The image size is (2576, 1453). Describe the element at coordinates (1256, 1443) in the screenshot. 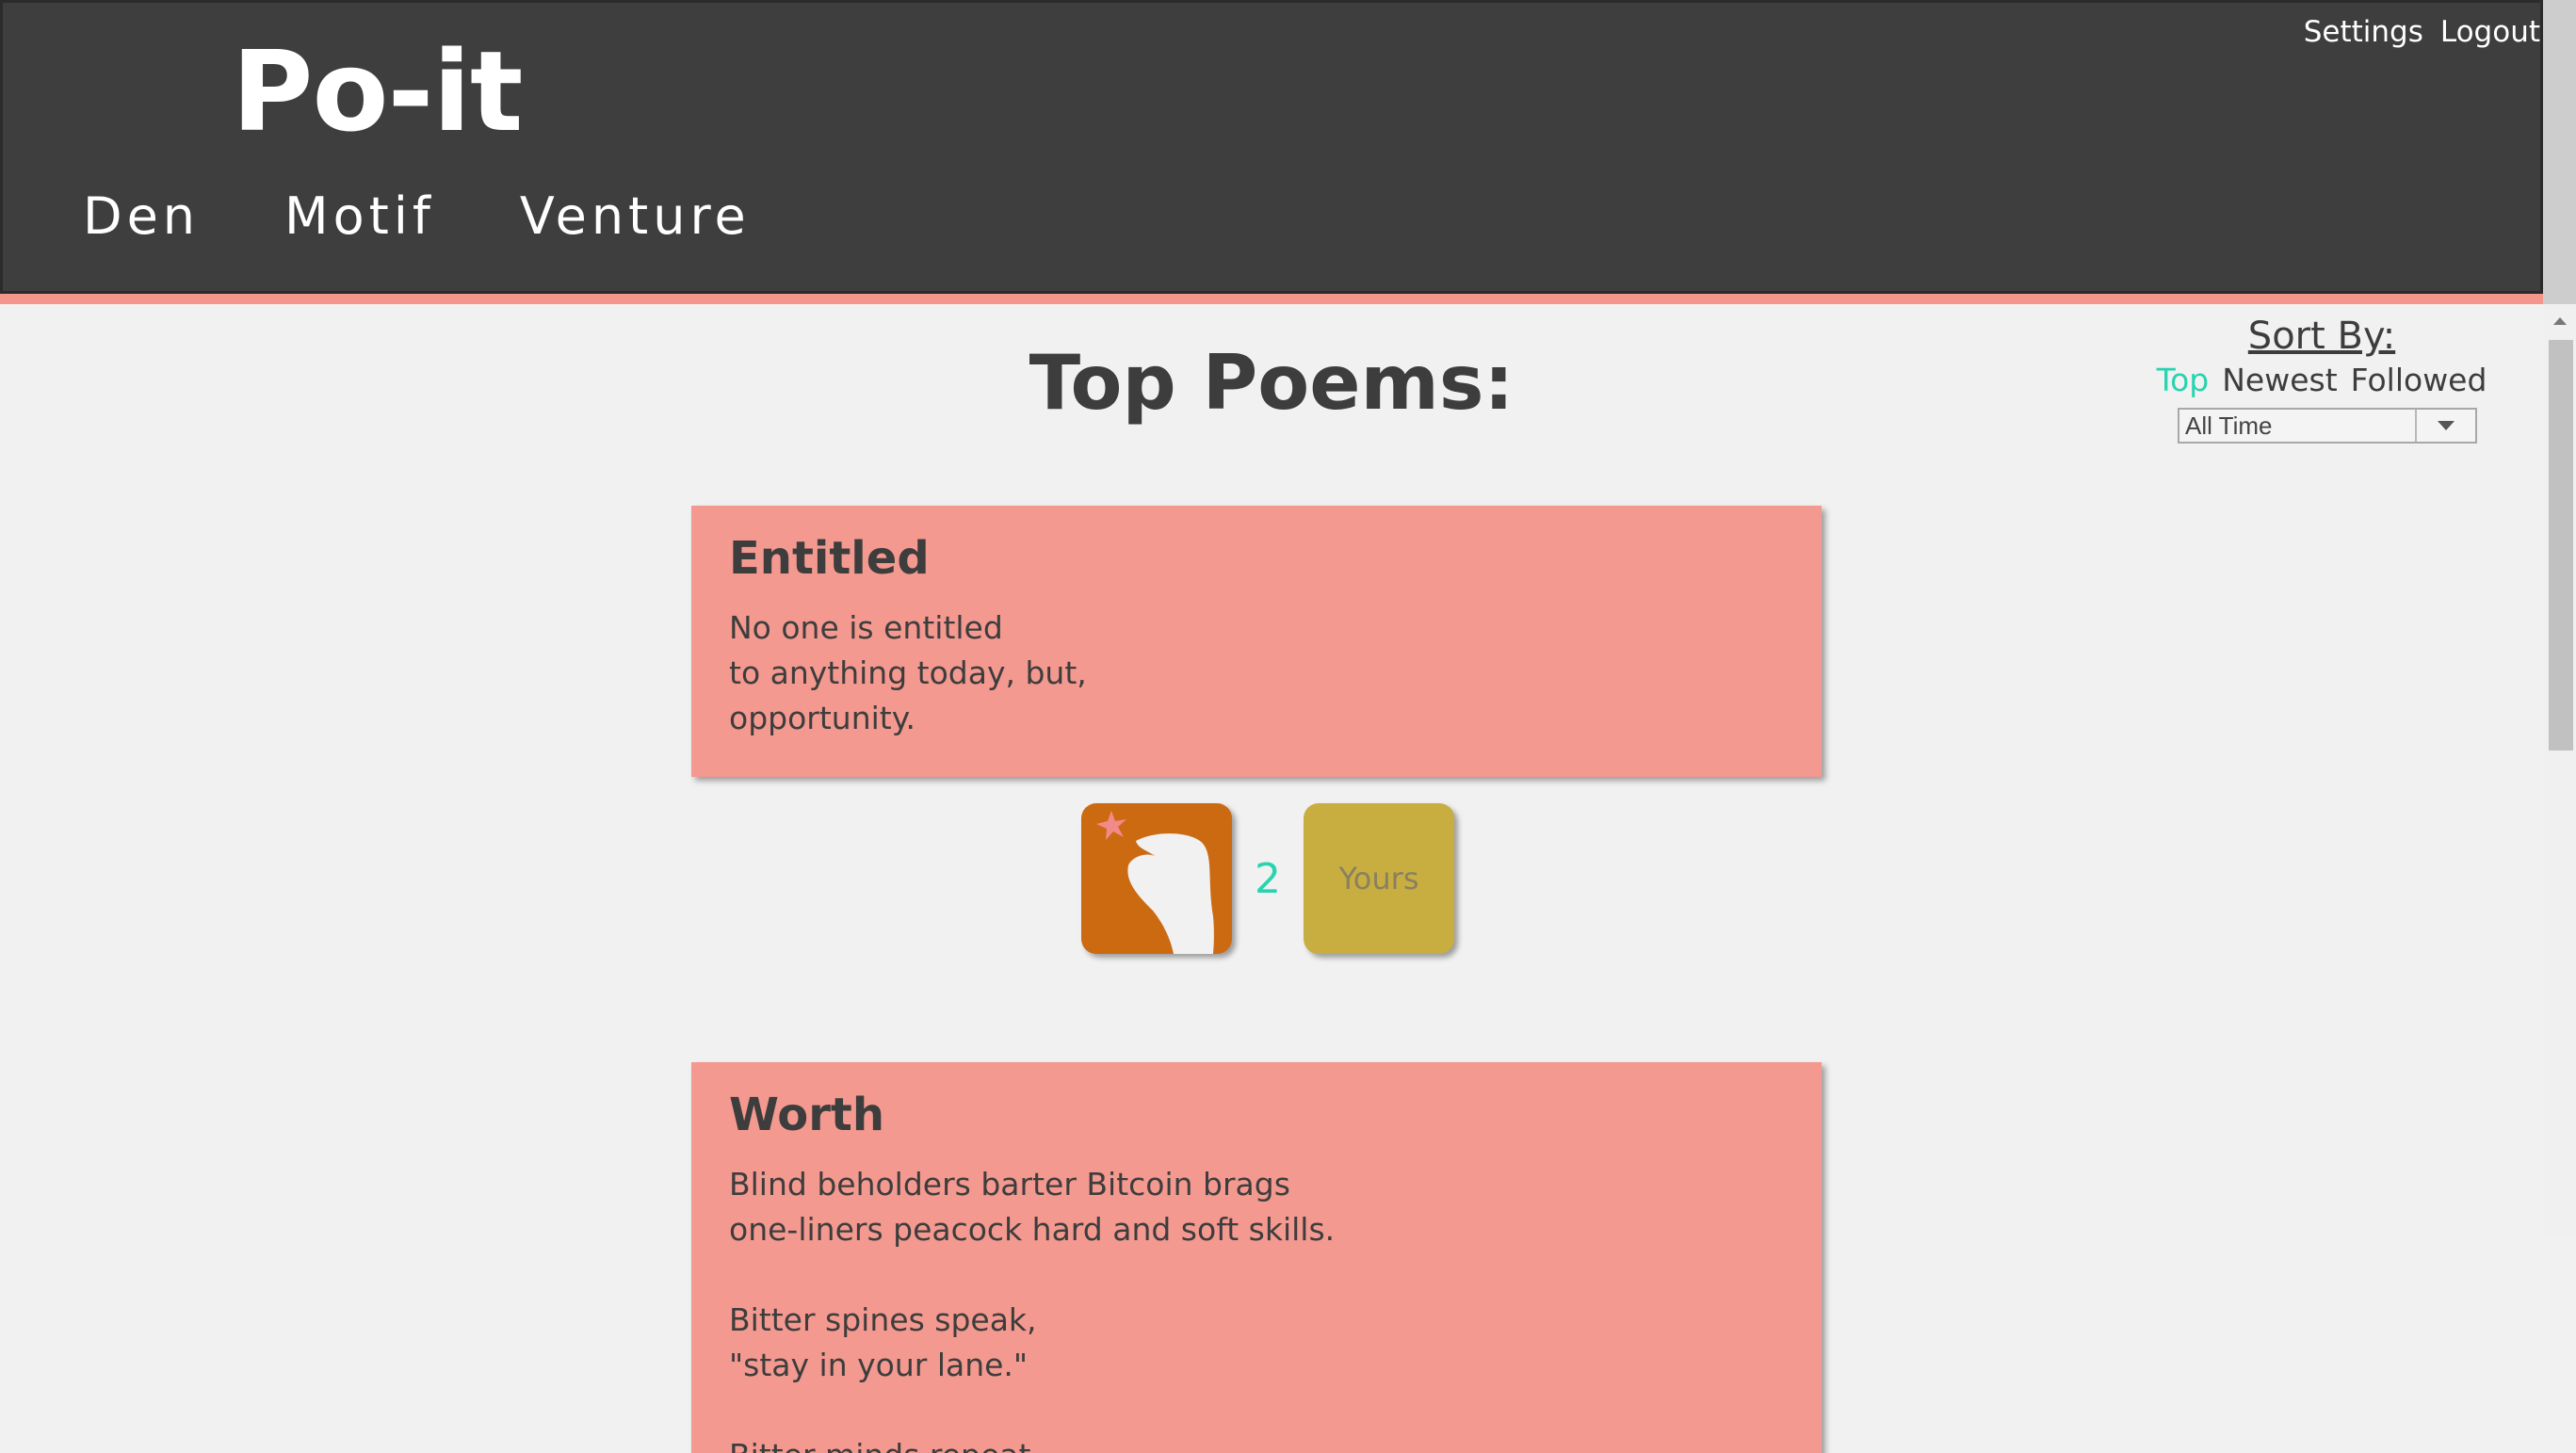

I see `poem-line: Bitter minds repeat` at that location.